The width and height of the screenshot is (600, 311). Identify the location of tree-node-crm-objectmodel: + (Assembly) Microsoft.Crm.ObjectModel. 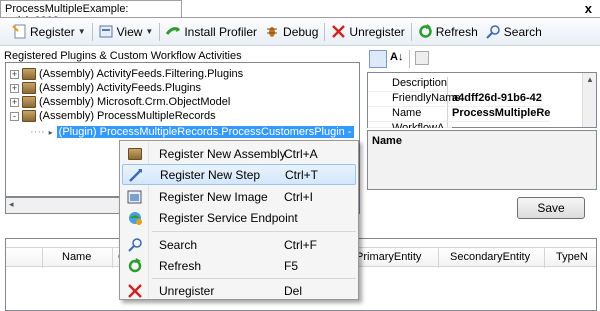
(120, 102).